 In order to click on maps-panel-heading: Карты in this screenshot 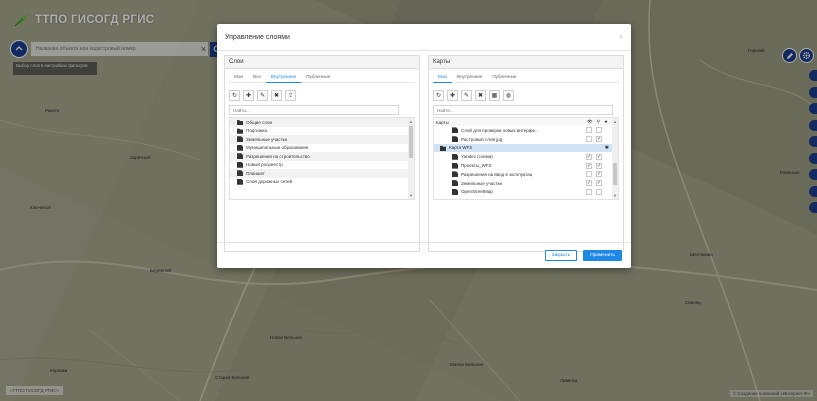, I will do `click(526, 62)`.